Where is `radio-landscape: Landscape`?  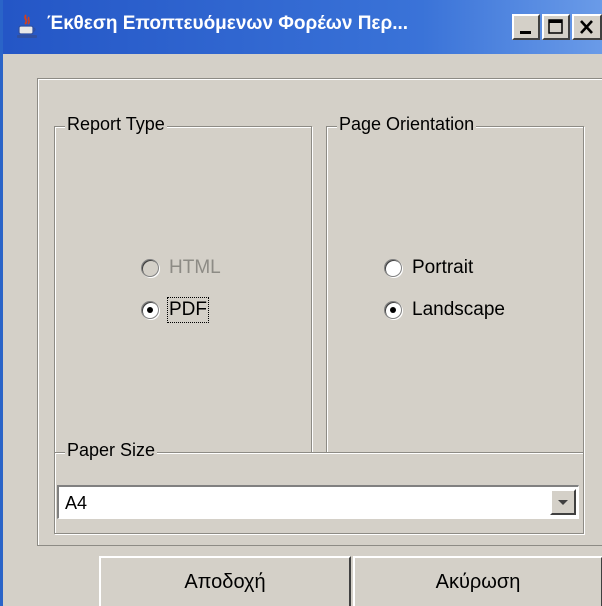 radio-landscape: Landscape is located at coordinates (444, 310).